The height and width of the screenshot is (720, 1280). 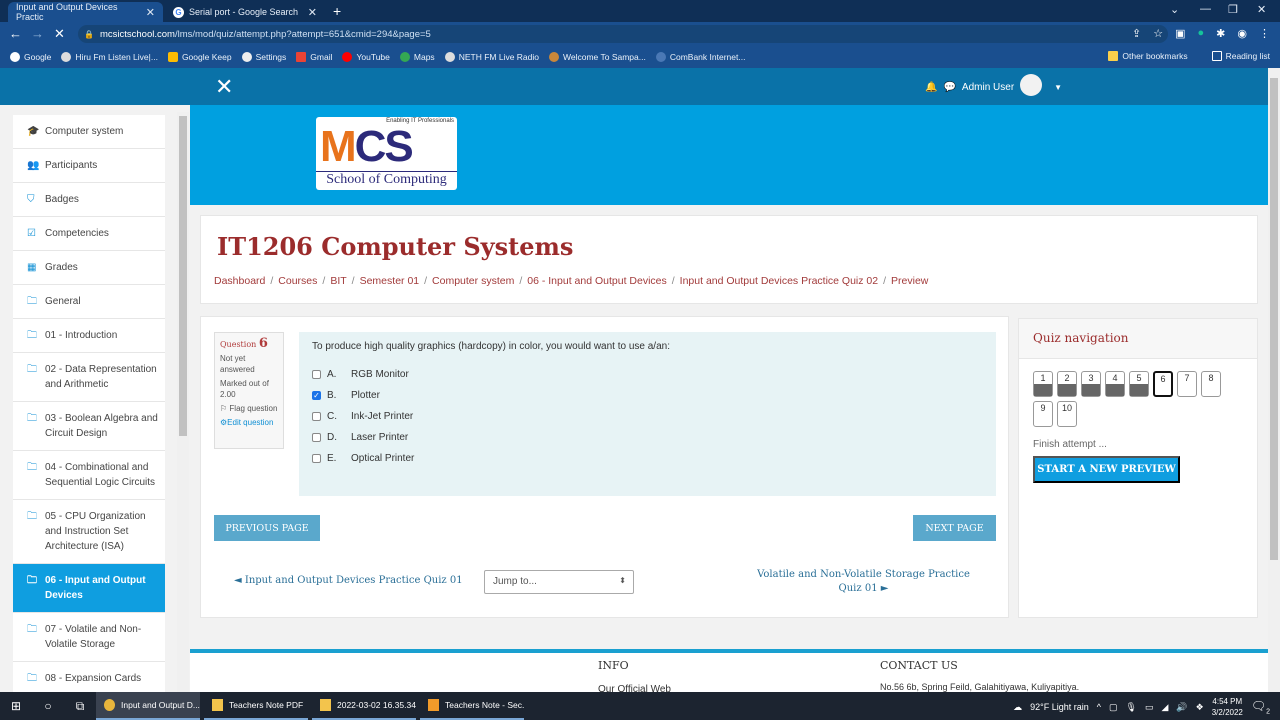 I want to click on other-bookmarks: Other bookmarks, so click(x=1148, y=56).